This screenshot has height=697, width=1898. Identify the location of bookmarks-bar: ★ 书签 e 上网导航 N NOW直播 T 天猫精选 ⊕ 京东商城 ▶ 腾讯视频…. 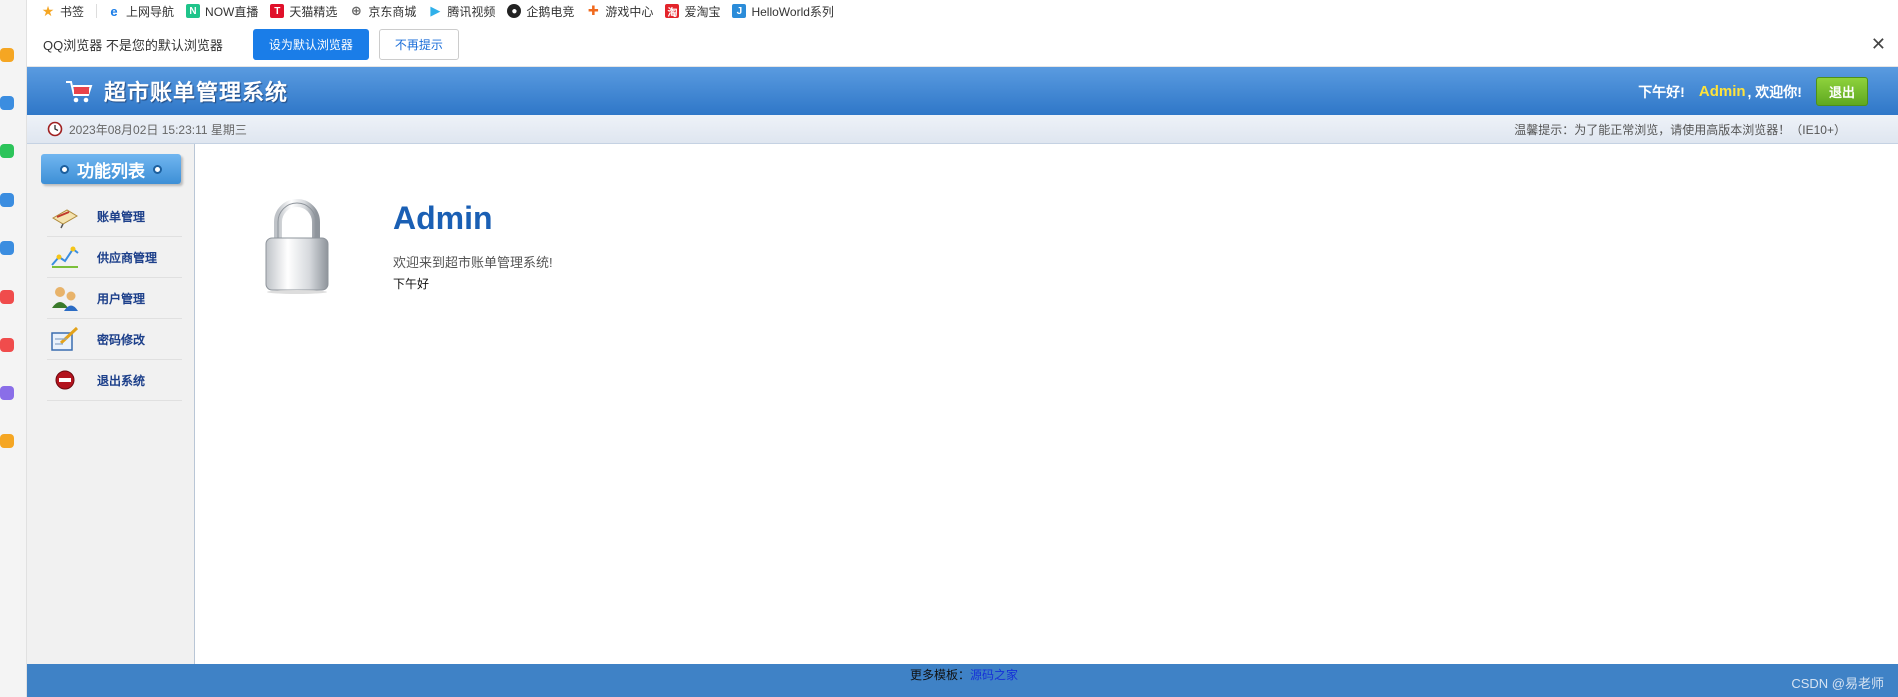
(962, 11).